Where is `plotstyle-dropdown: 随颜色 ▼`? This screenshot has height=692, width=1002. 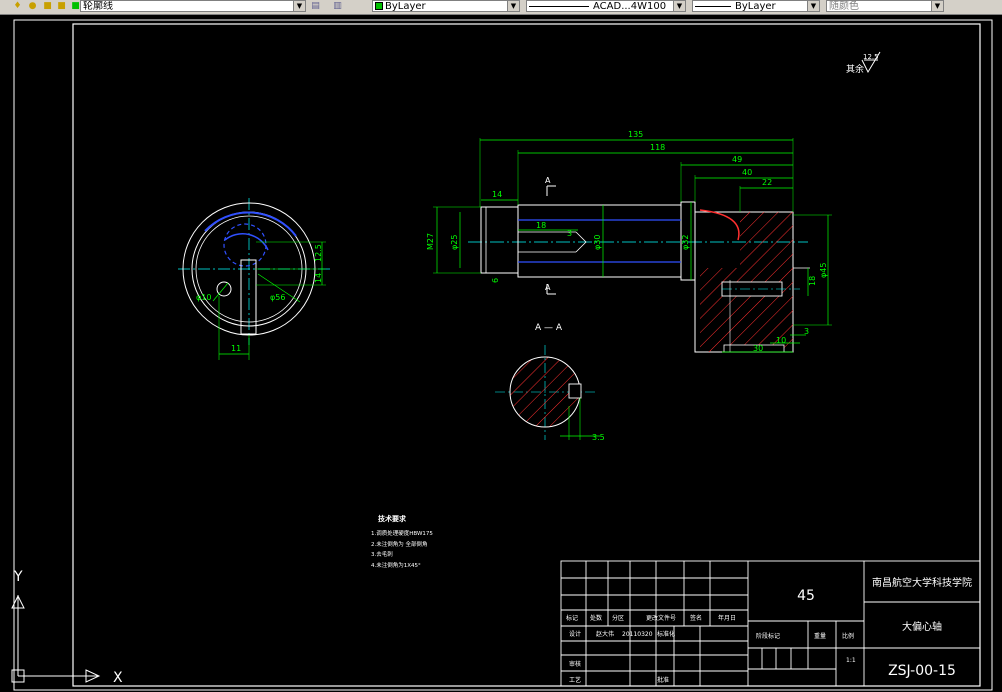
plotstyle-dropdown: 随颜色 ▼ is located at coordinates (885, 6).